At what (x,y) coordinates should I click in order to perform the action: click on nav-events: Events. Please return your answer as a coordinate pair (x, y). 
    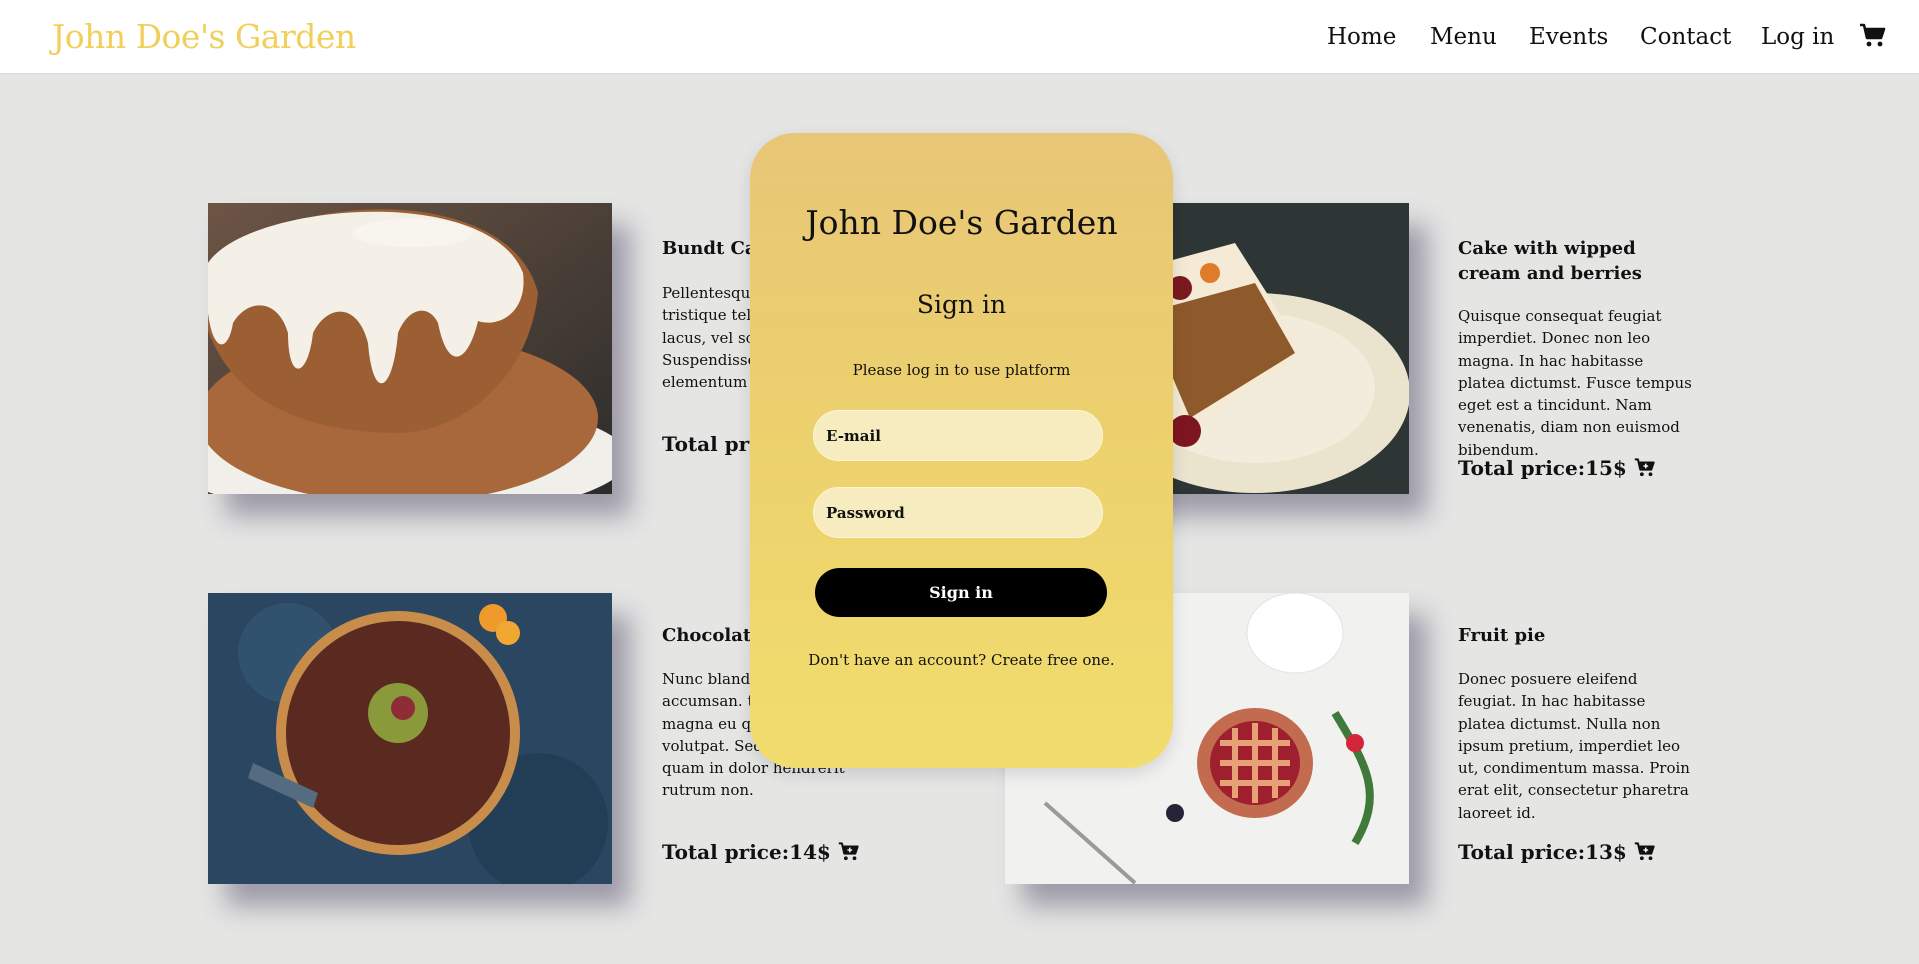
    Looking at the image, I should click on (1568, 37).